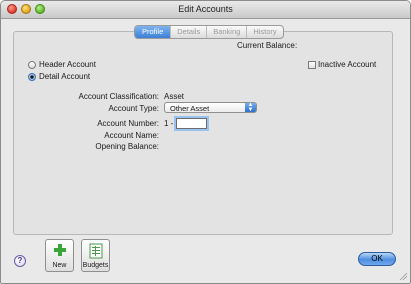  I want to click on tab-profile: Profile, so click(153, 32).